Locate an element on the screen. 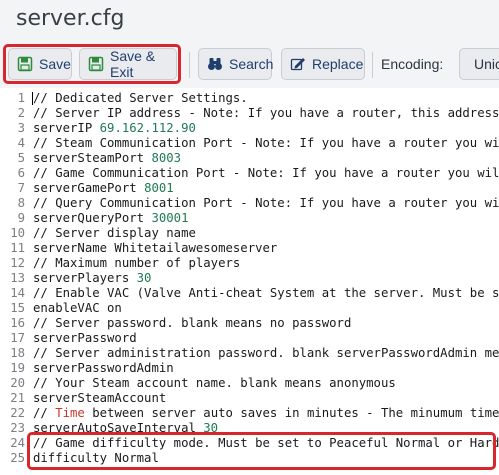 This screenshot has width=499, height=475. text-caret is located at coordinates (32, 98).